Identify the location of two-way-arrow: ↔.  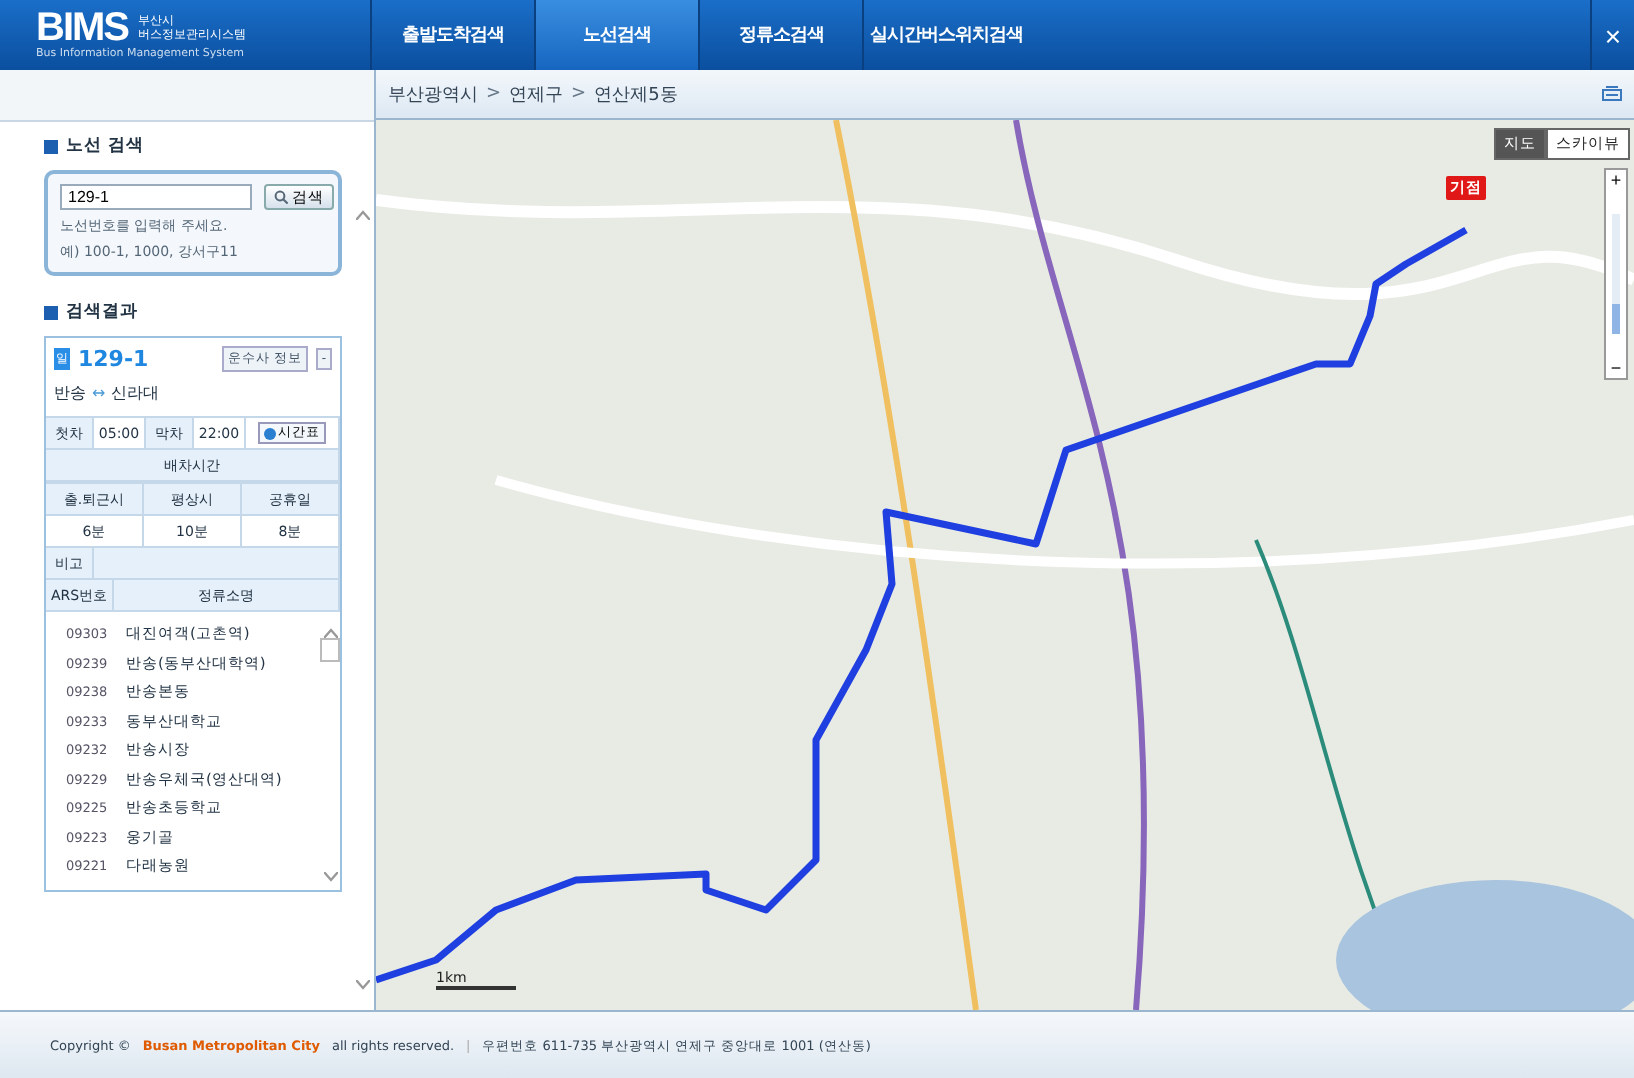
(99, 393).